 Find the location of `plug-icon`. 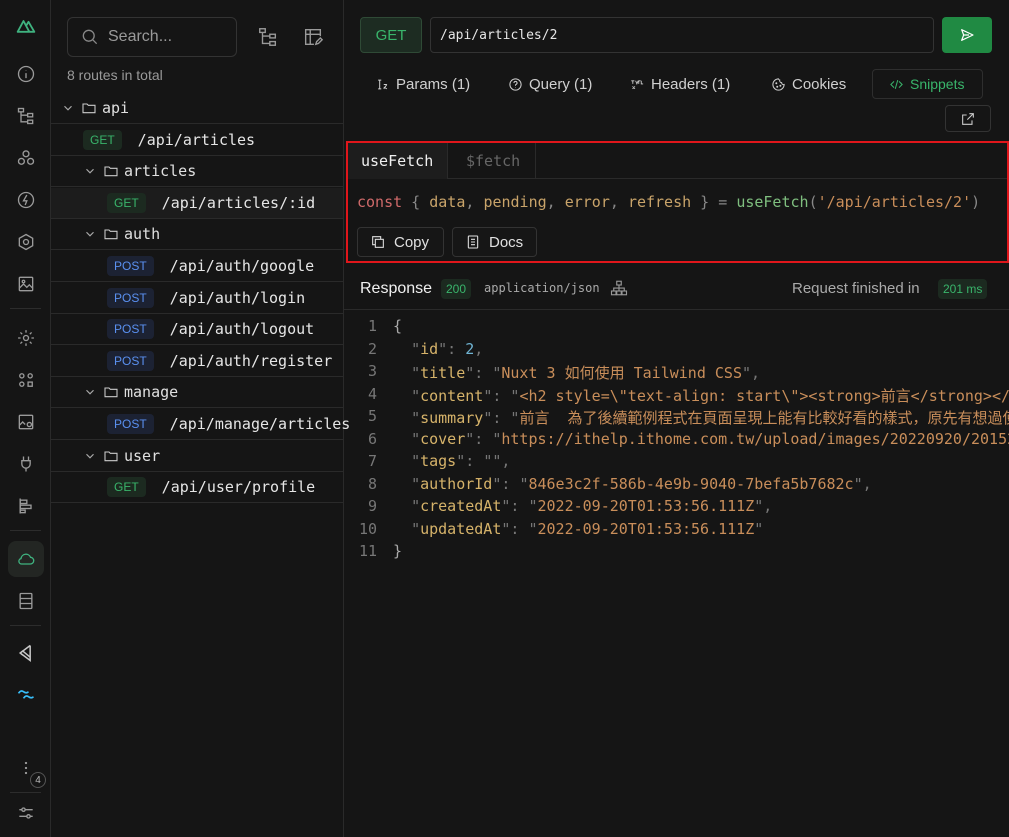

plug-icon is located at coordinates (26, 464).